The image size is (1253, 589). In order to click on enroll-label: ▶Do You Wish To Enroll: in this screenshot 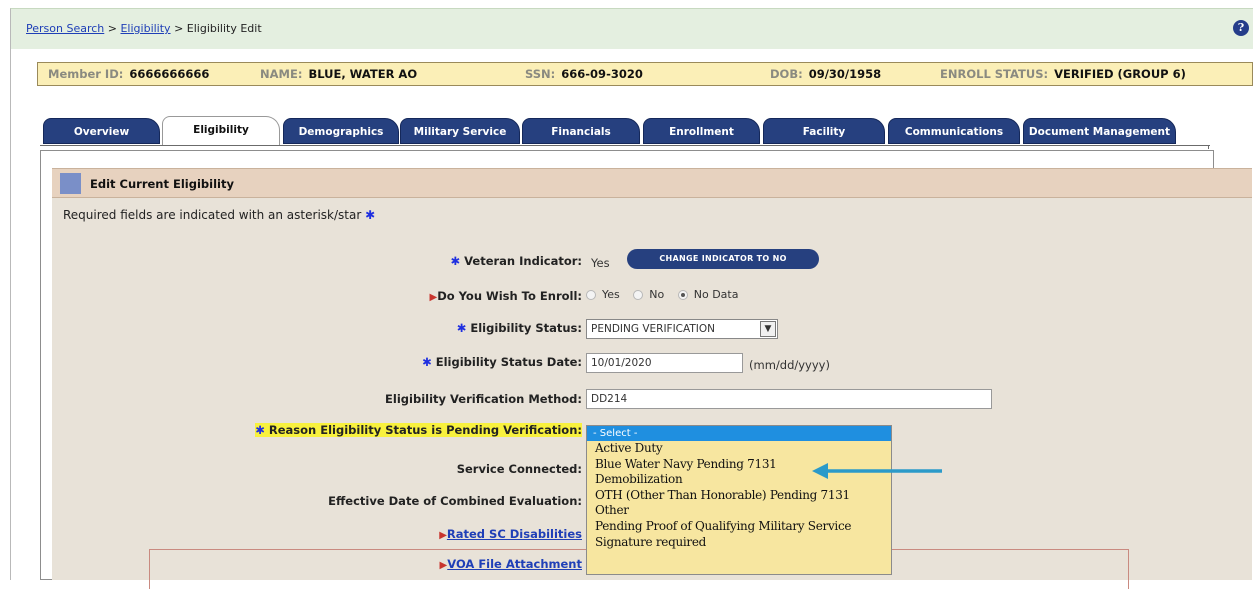, I will do `click(506, 296)`.